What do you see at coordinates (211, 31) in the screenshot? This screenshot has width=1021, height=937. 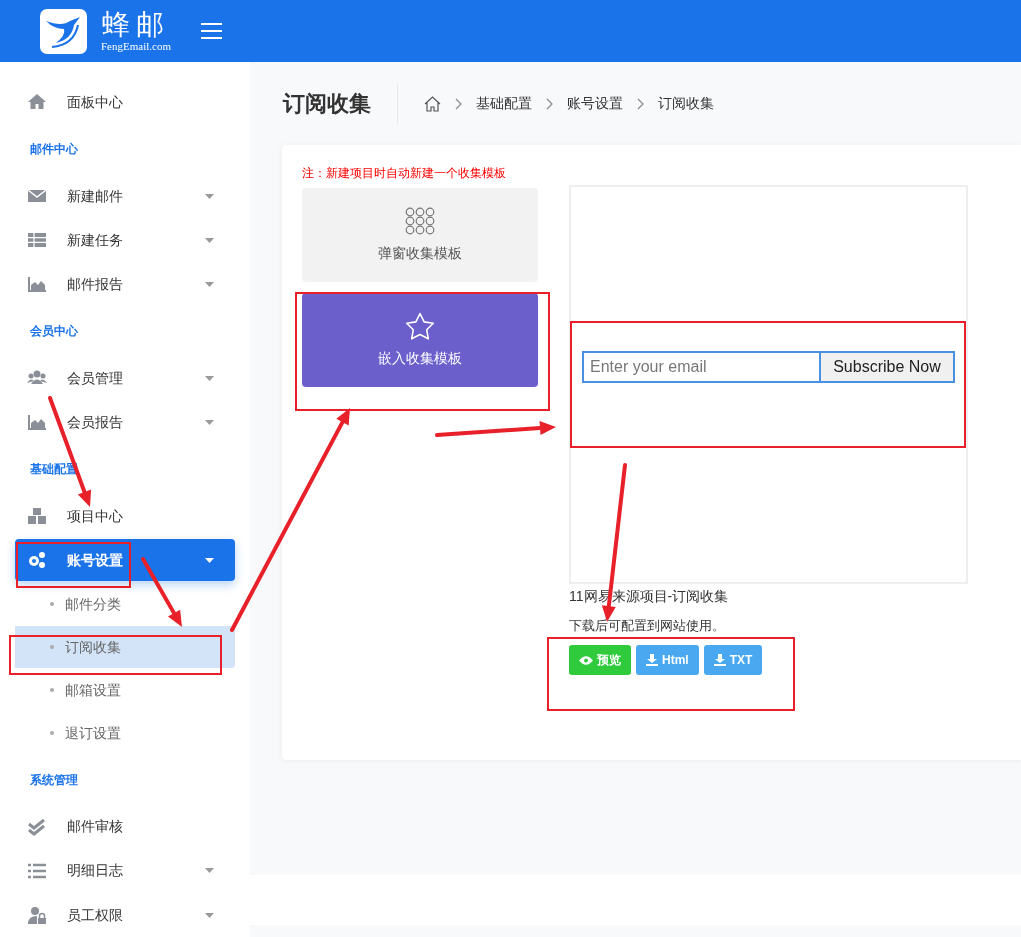 I see `menu-icon` at bounding box center [211, 31].